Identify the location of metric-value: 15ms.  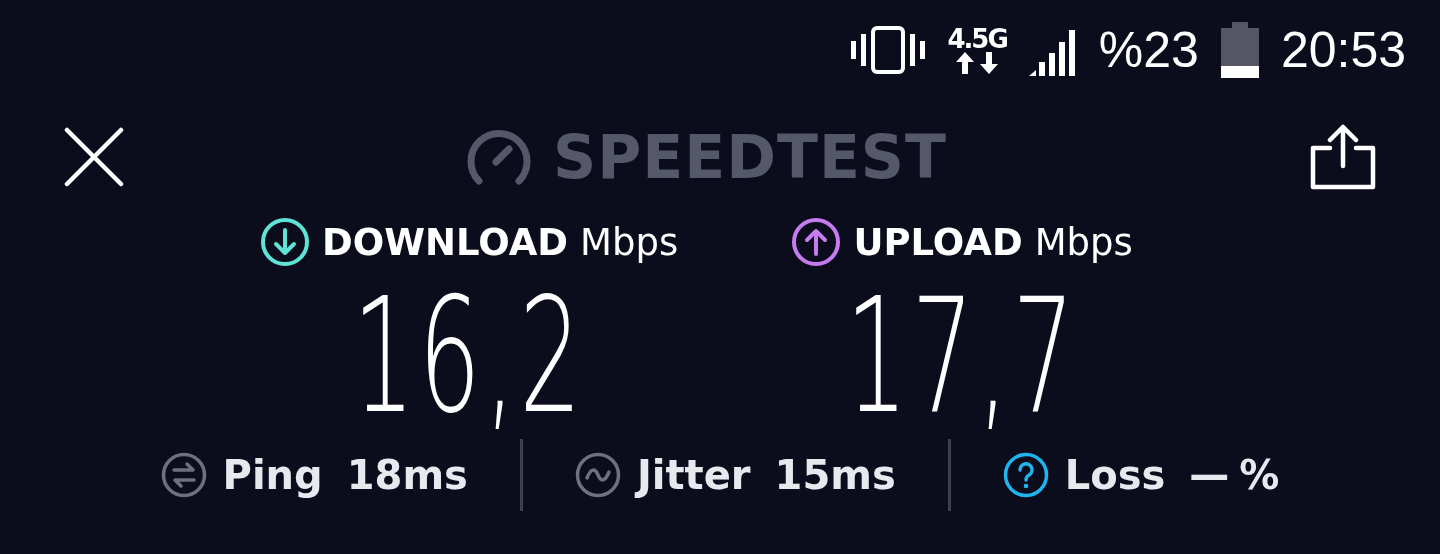
(835, 475).